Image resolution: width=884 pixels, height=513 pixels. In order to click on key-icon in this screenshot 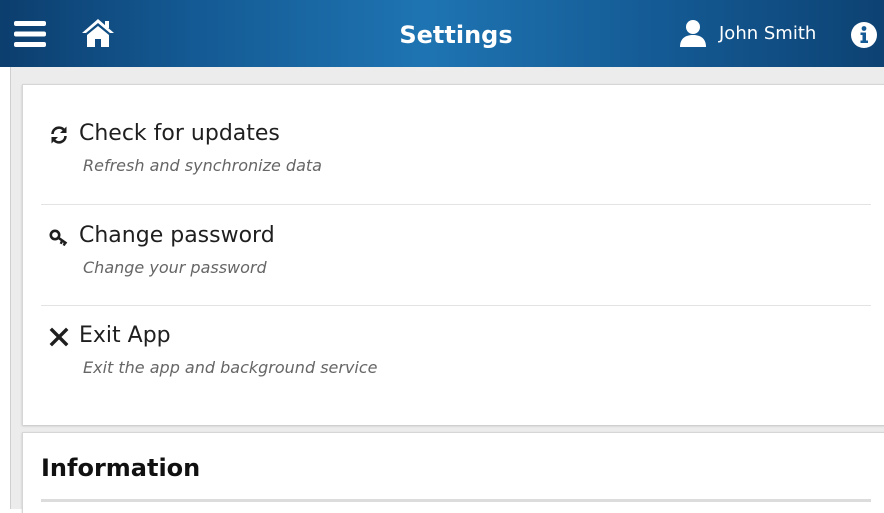, I will do `click(59, 237)`.